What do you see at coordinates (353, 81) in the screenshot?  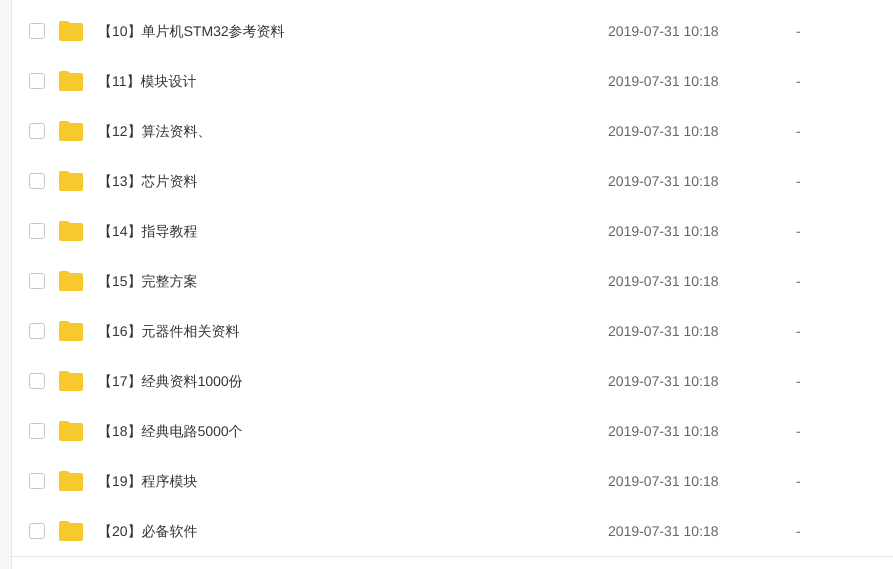 I see `folder-name: 【11】模块设计` at bounding box center [353, 81].